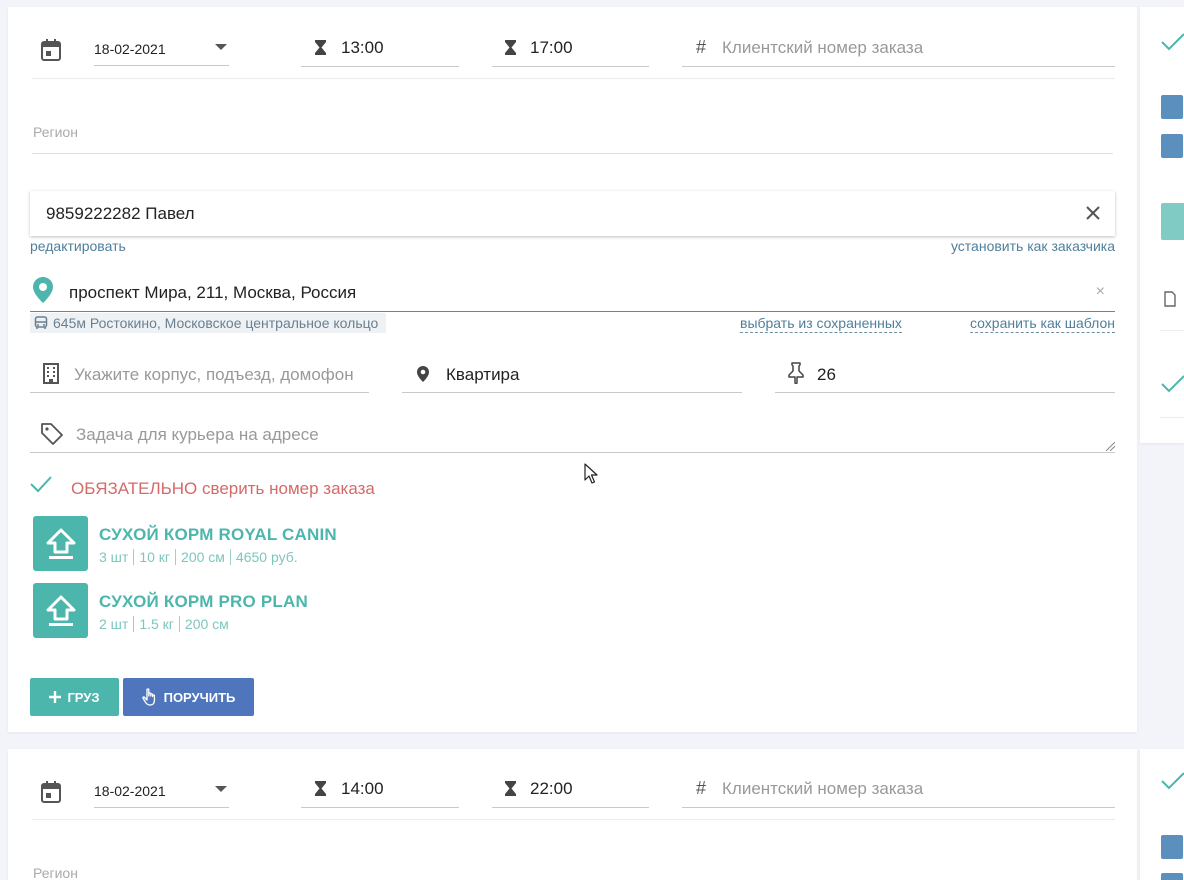 This screenshot has width=1184, height=880. What do you see at coordinates (826, 374) in the screenshot?
I see `floor-value: 26` at bounding box center [826, 374].